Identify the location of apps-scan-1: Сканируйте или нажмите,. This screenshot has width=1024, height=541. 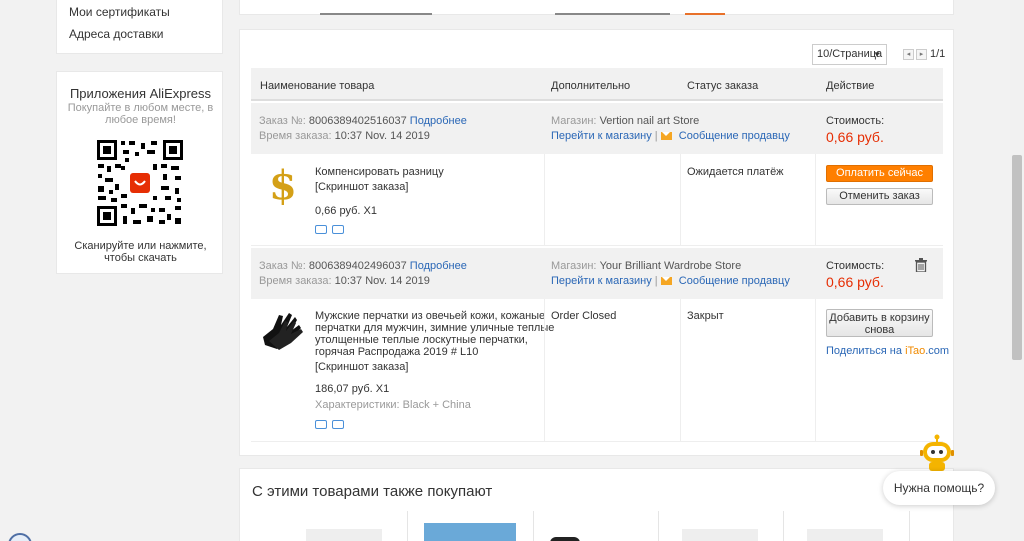
(140, 246).